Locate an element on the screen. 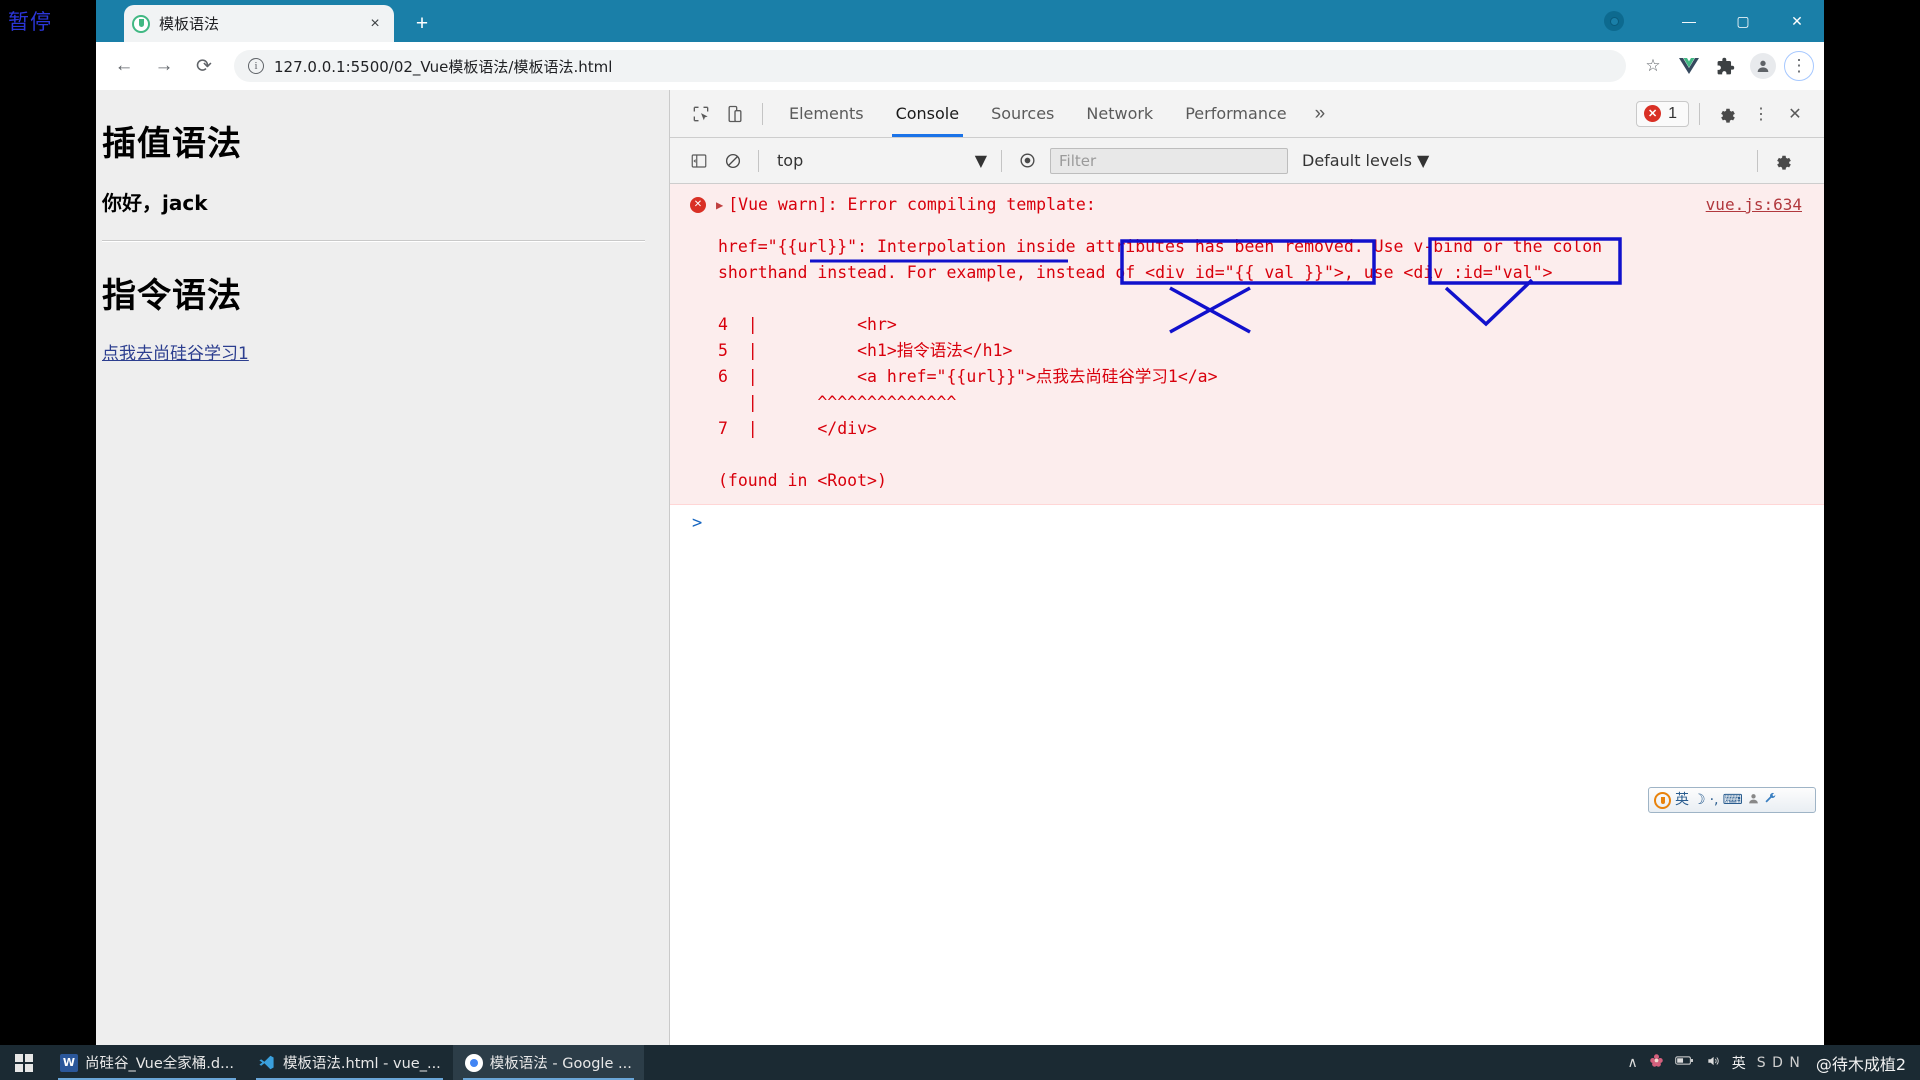 The width and height of the screenshot is (1920, 1080). console-prompt: > is located at coordinates (1247, 523).